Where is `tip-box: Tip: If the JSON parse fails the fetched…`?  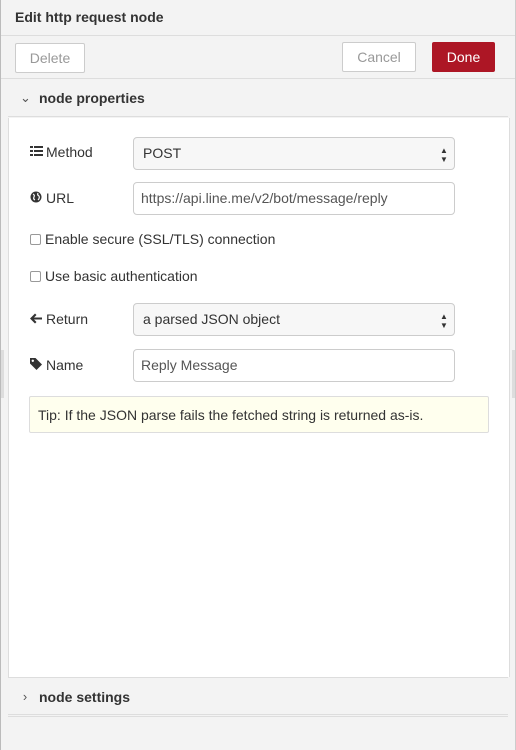 tip-box: Tip: If the JSON parse fails the fetched… is located at coordinates (259, 414).